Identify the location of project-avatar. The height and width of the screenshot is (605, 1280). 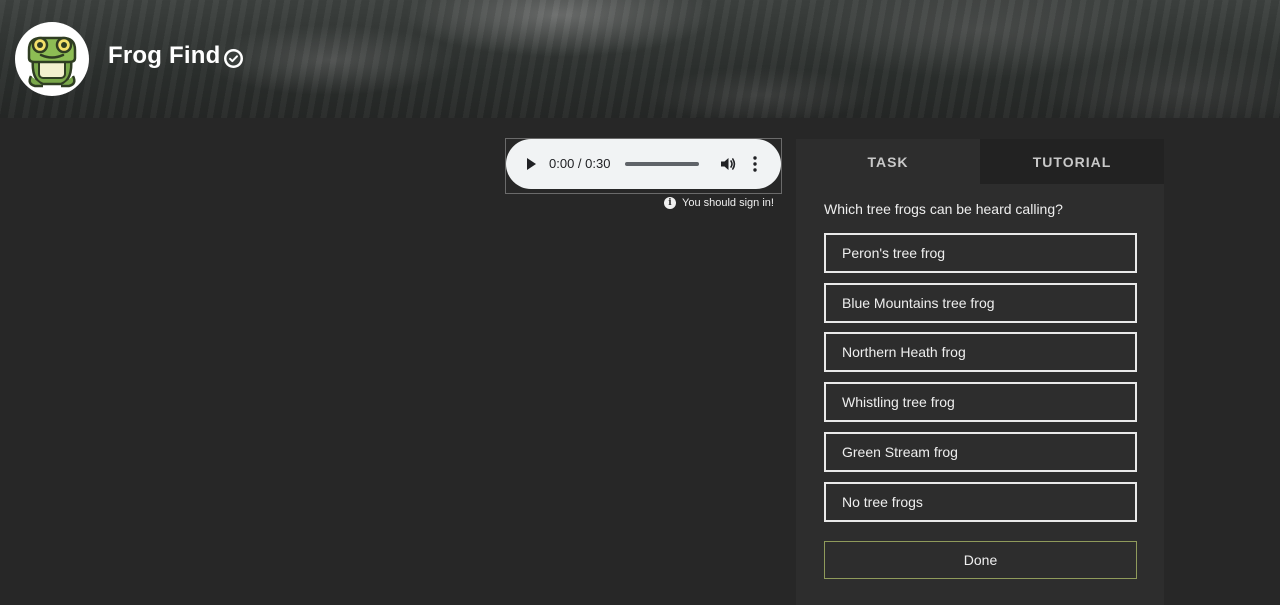
(52, 59).